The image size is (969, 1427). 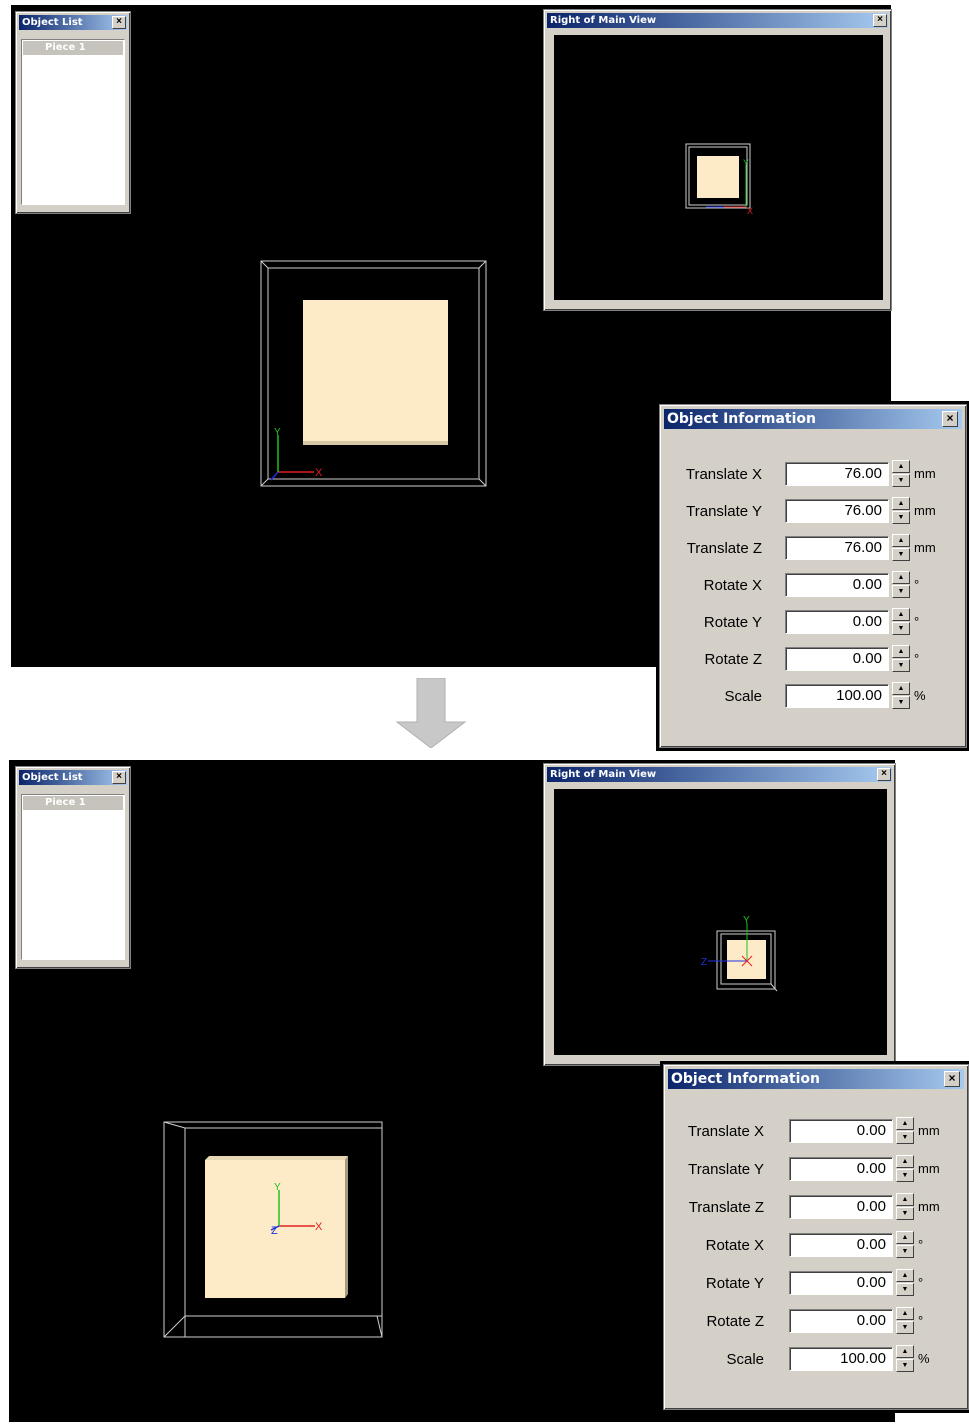 What do you see at coordinates (841, 1131) in the screenshot?
I see `translate-x-field: 0.00` at bounding box center [841, 1131].